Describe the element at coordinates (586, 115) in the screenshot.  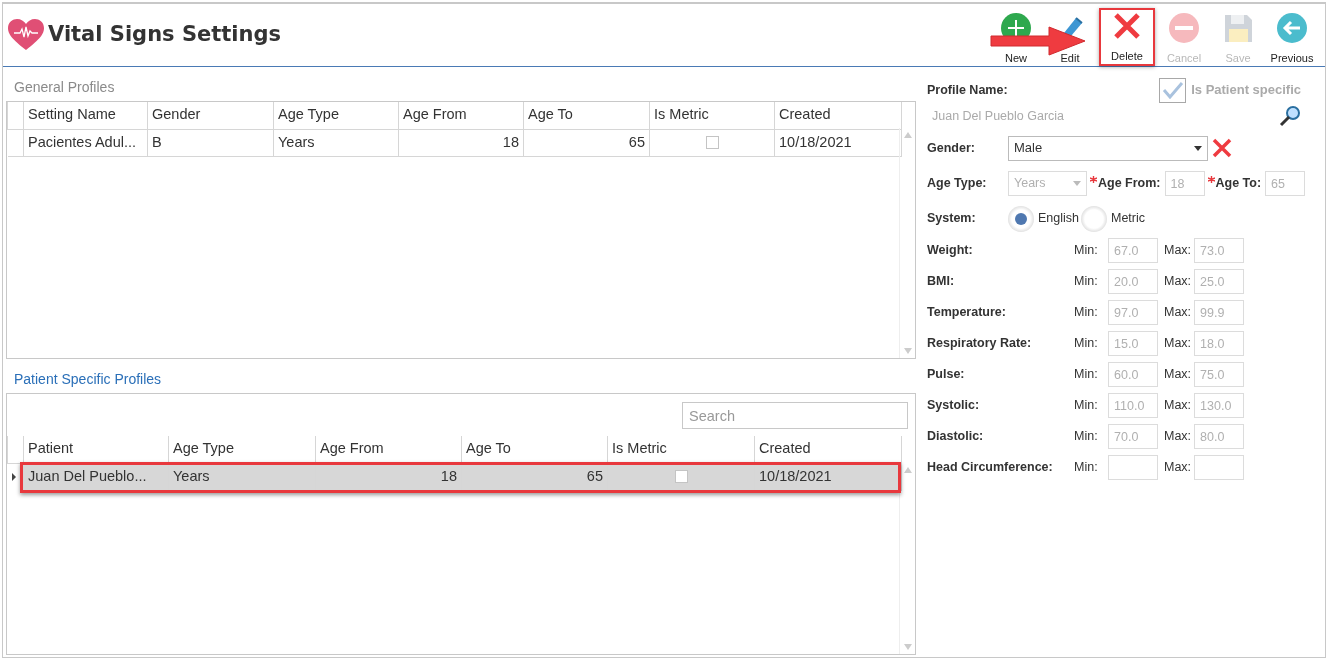
I see `column-header: Age To` at that location.